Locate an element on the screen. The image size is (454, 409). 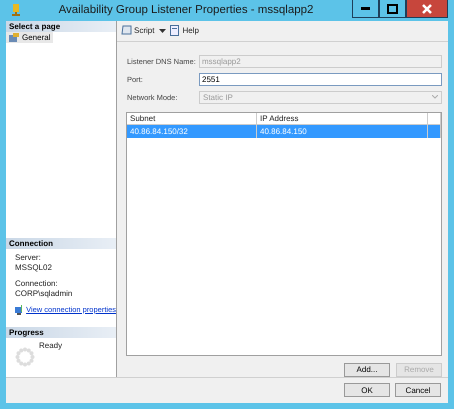
page-icon is located at coordinates (14, 37).